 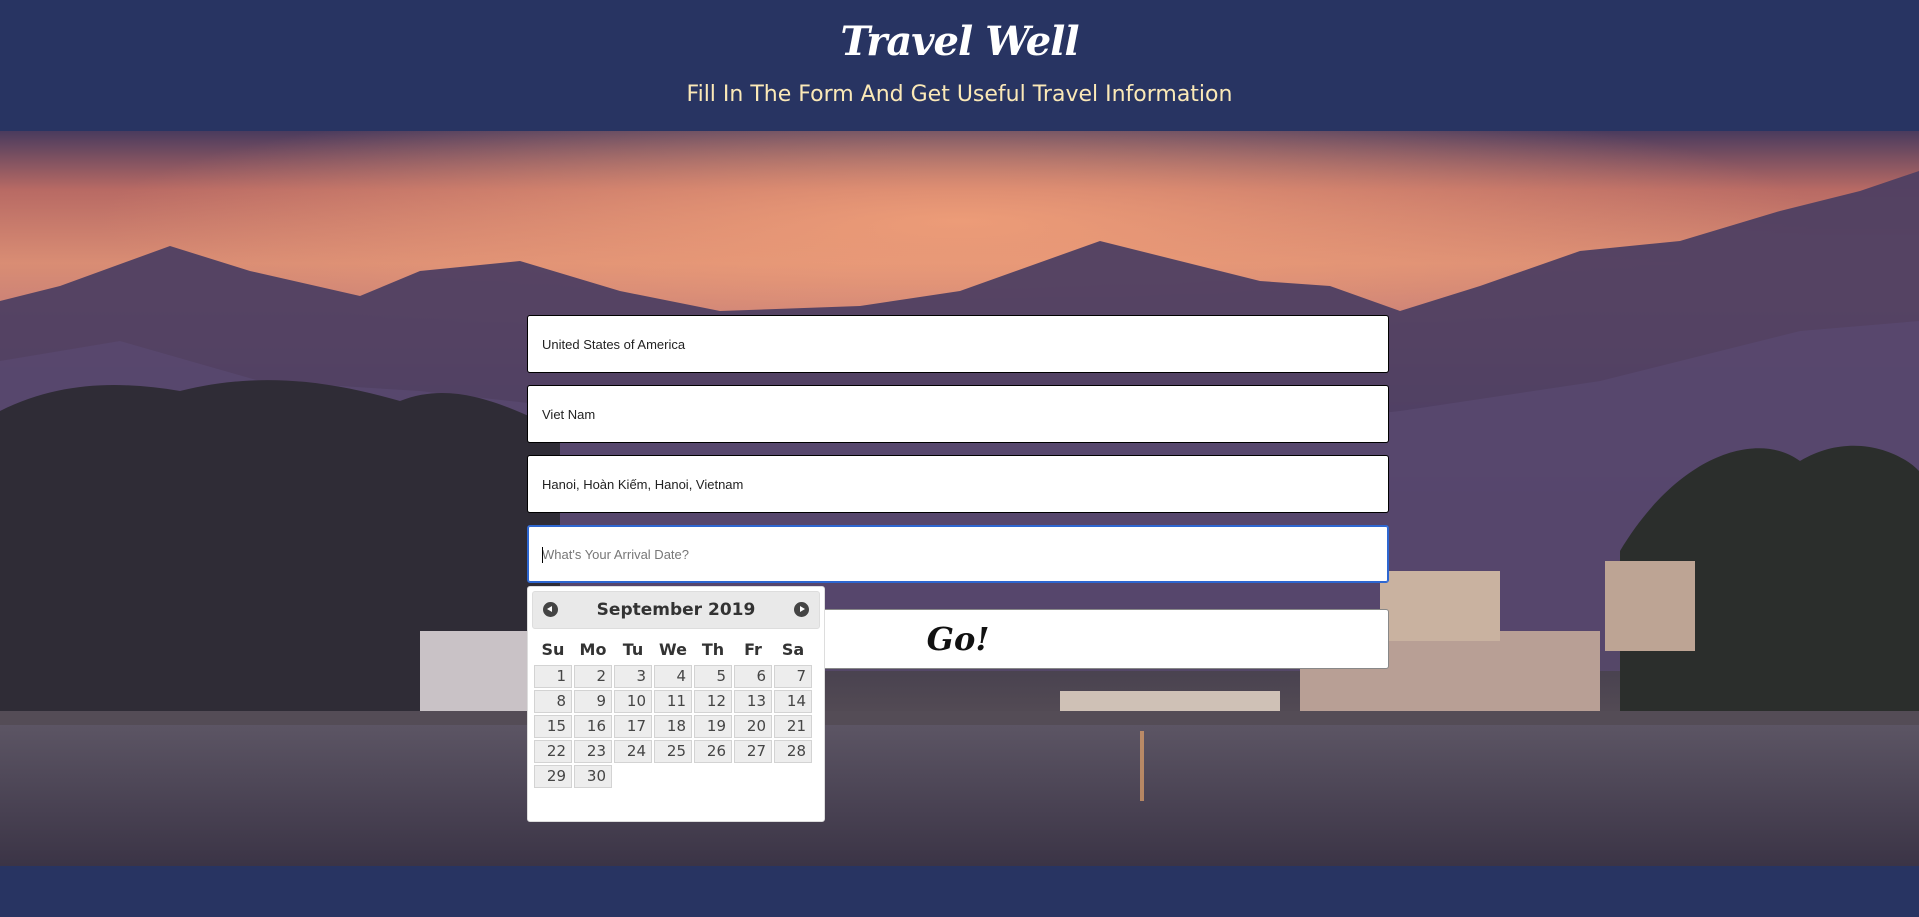 What do you see at coordinates (593, 649) in the screenshot?
I see `weekday-label: Mo` at bounding box center [593, 649].